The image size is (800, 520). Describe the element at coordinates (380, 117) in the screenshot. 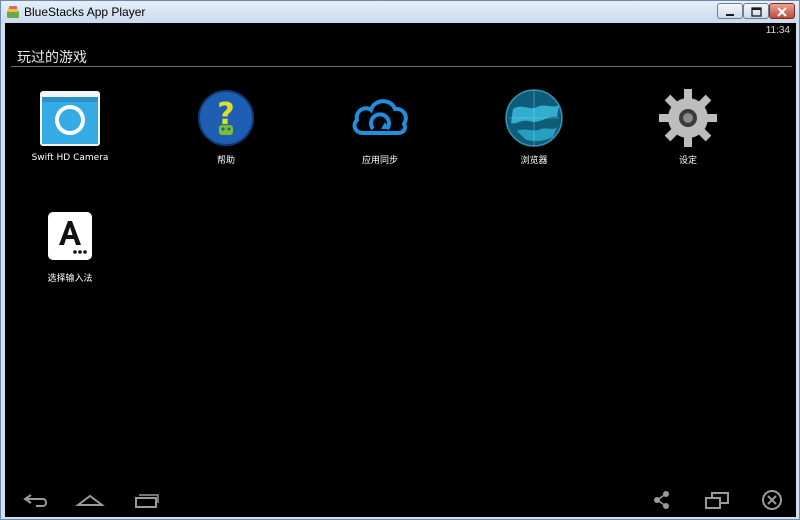

I see `cloud-sync-icon` at that location.